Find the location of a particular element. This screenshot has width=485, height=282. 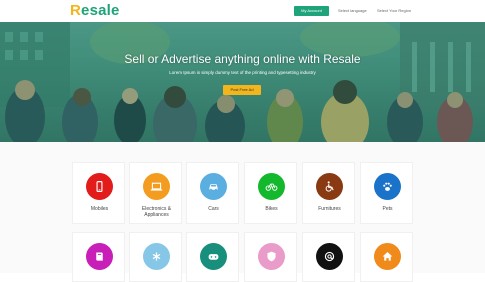

site-logo: Resale is located at coordinates (95, 11).